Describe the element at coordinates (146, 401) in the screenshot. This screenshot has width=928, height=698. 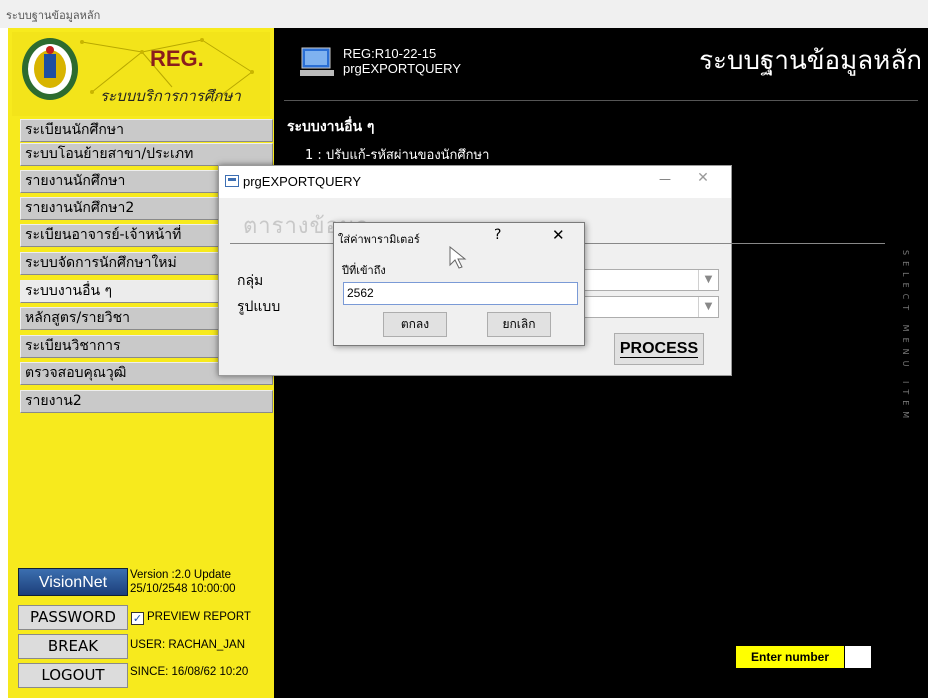
I see `sidebar-item-report2: รายงาน2` at that location.